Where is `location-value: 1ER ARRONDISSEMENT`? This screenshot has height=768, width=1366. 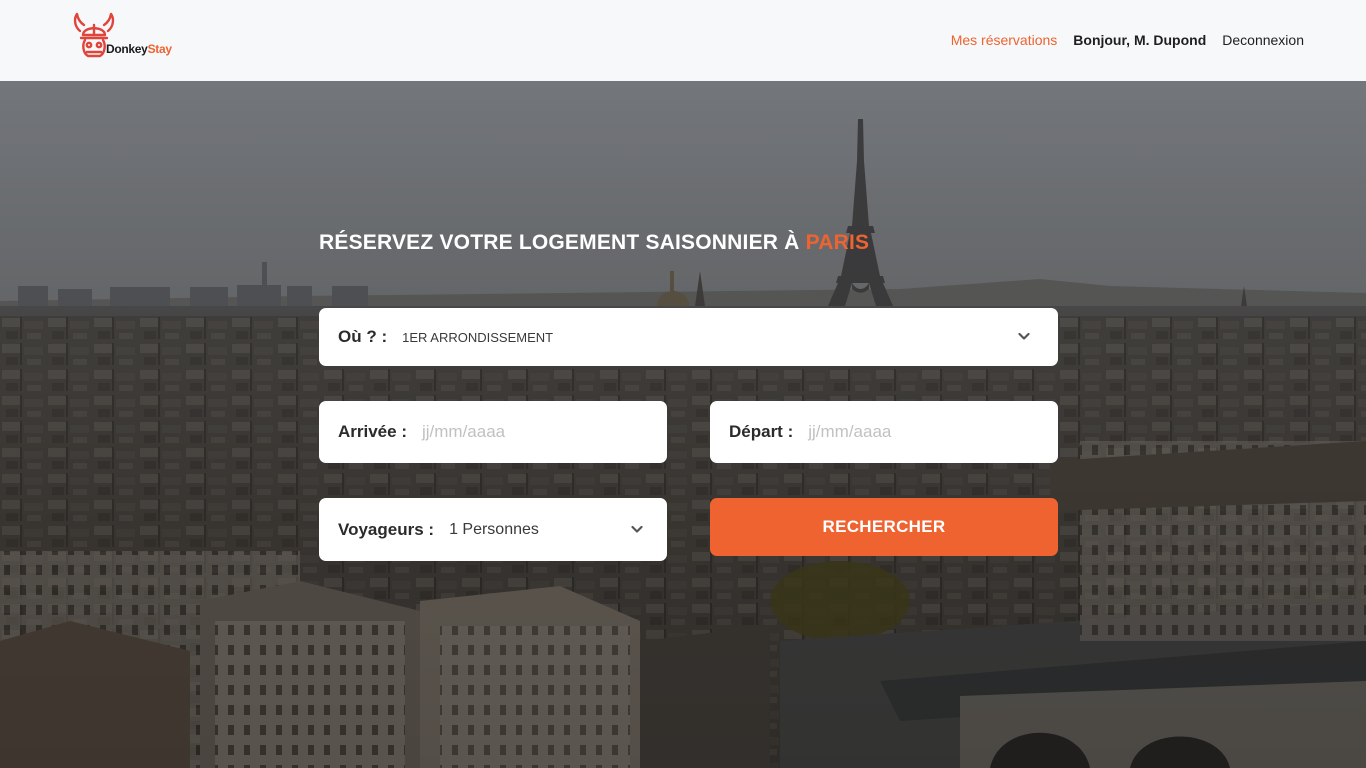
location-value: 1ER ARRONDISSEMENT is located at coordinates (478, 337).